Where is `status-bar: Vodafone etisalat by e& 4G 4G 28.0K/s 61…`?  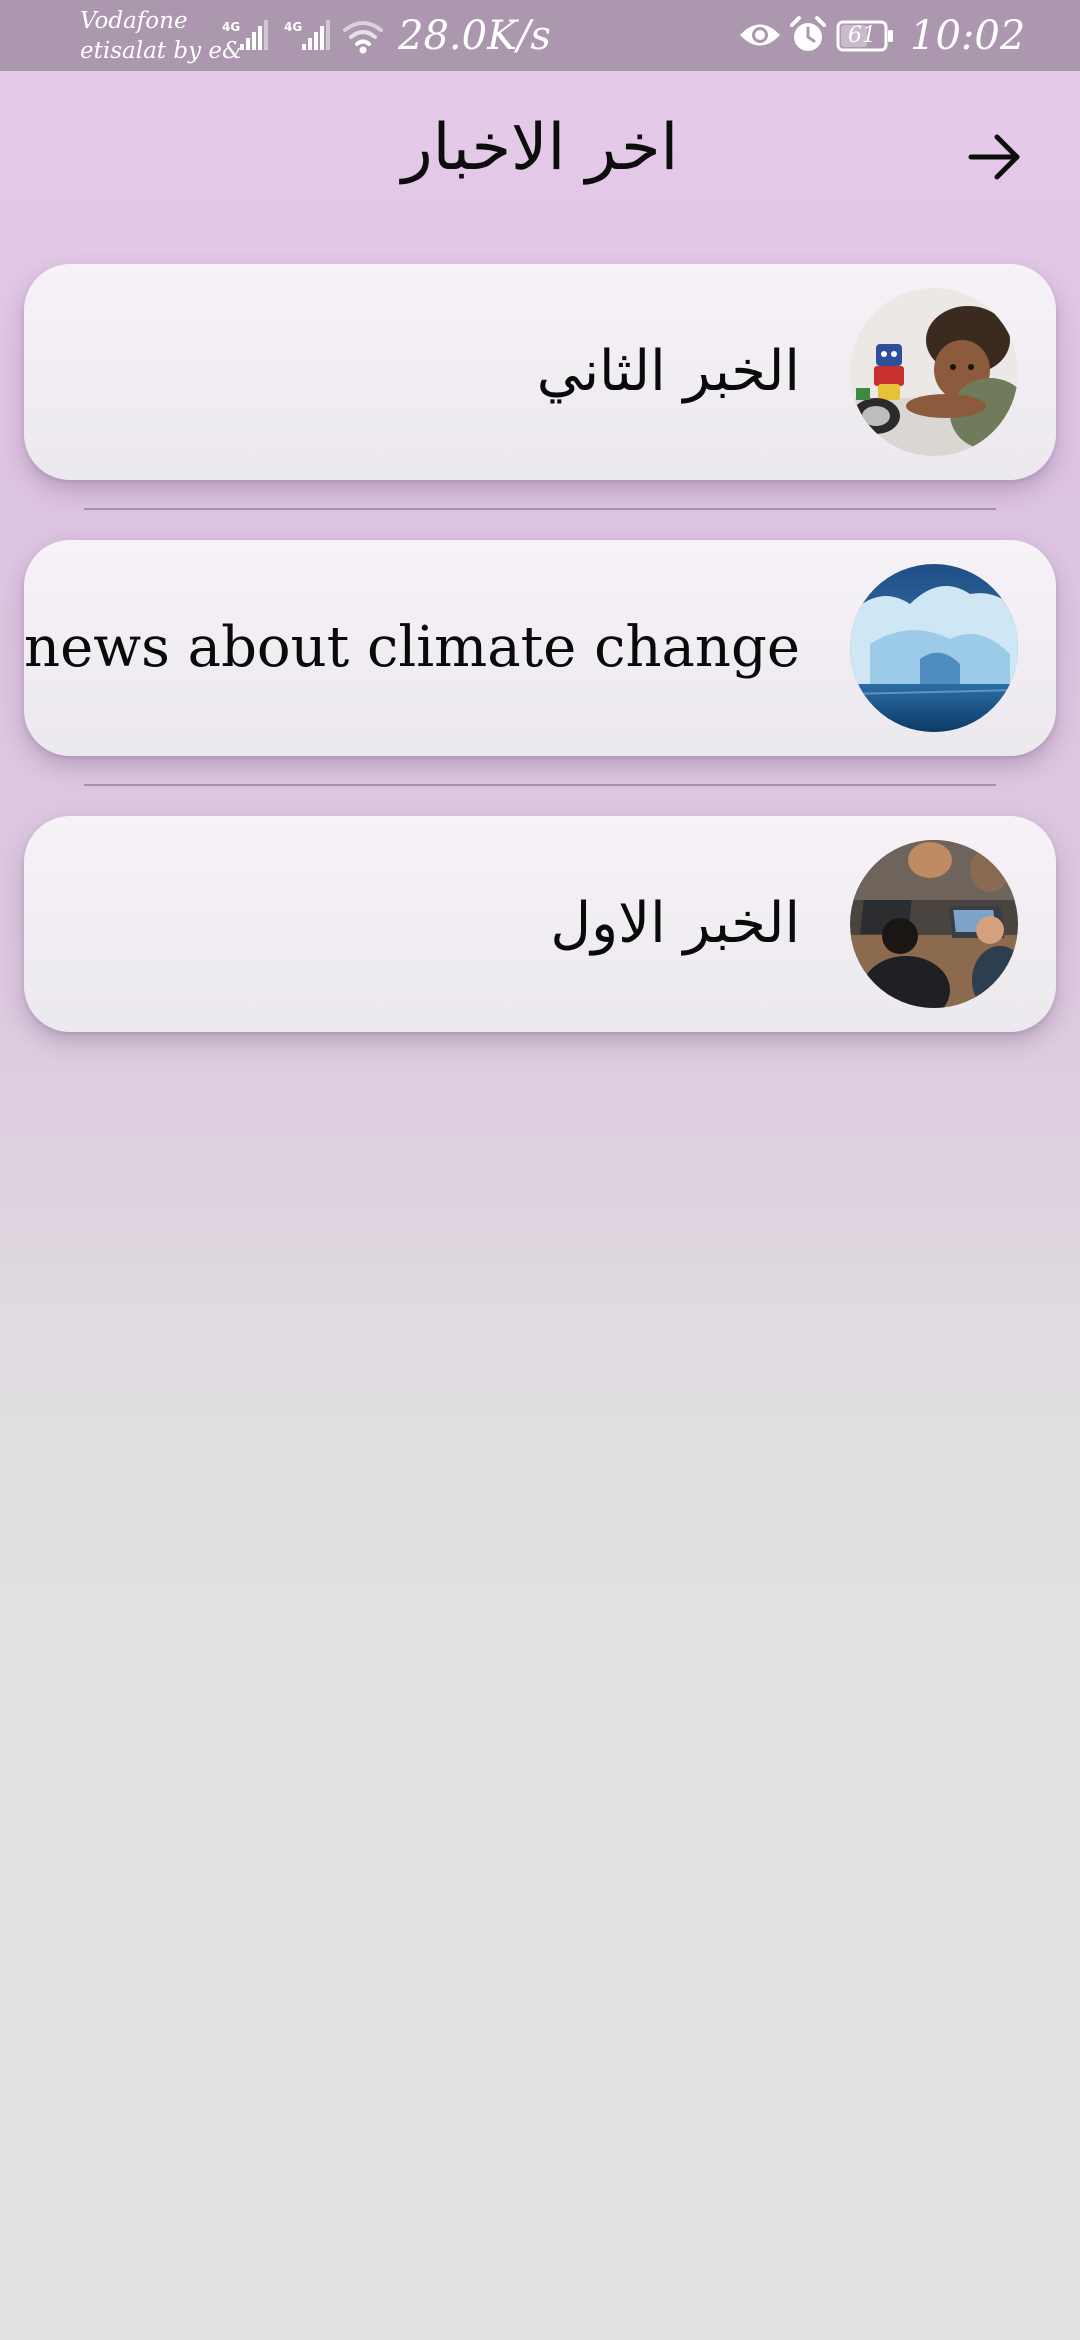 status-bar: Vodafone etisalat by e& 4G 4G 28.0K/s 61… is located at coordinates (540, 35).